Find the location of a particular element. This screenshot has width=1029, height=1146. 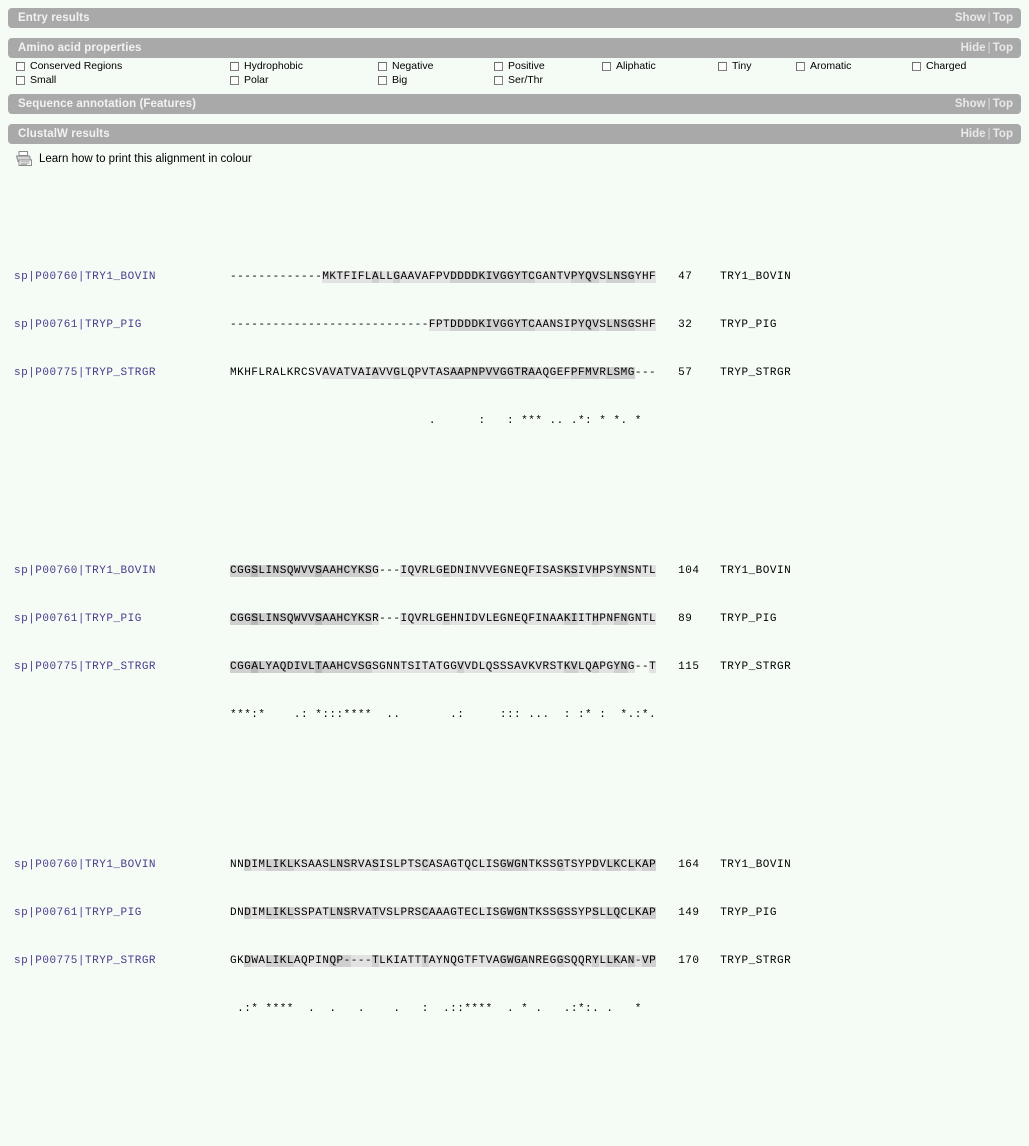

checkbox-conserved-regions is located at coordinates (20, 66).